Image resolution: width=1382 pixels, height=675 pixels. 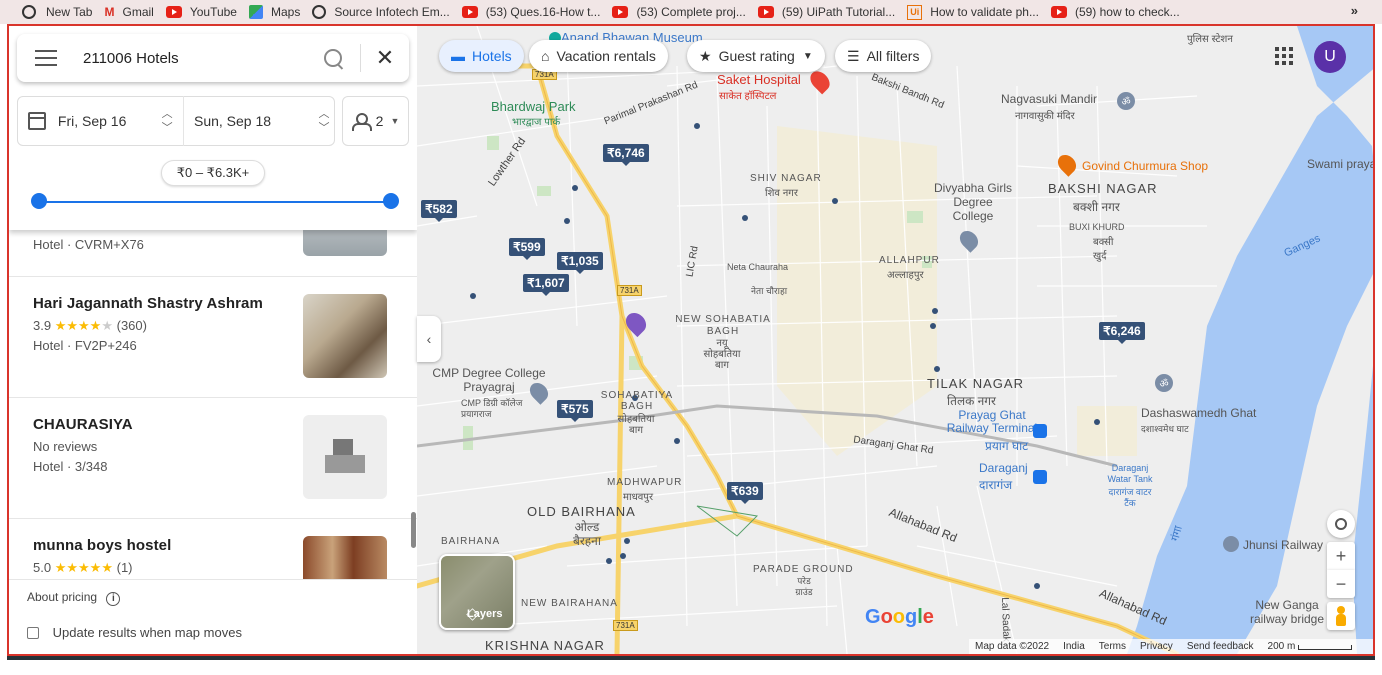 I want to click on map-label-swami: Swami praya, so click(x=1340, y=164).